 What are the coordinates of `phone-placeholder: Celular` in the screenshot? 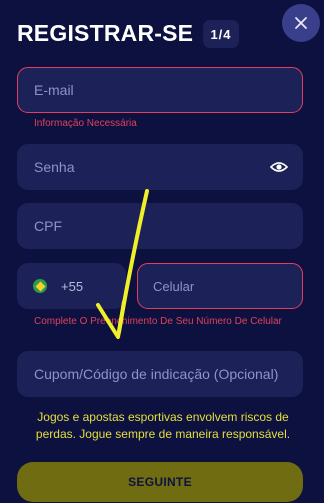 It's located at (174, 286).